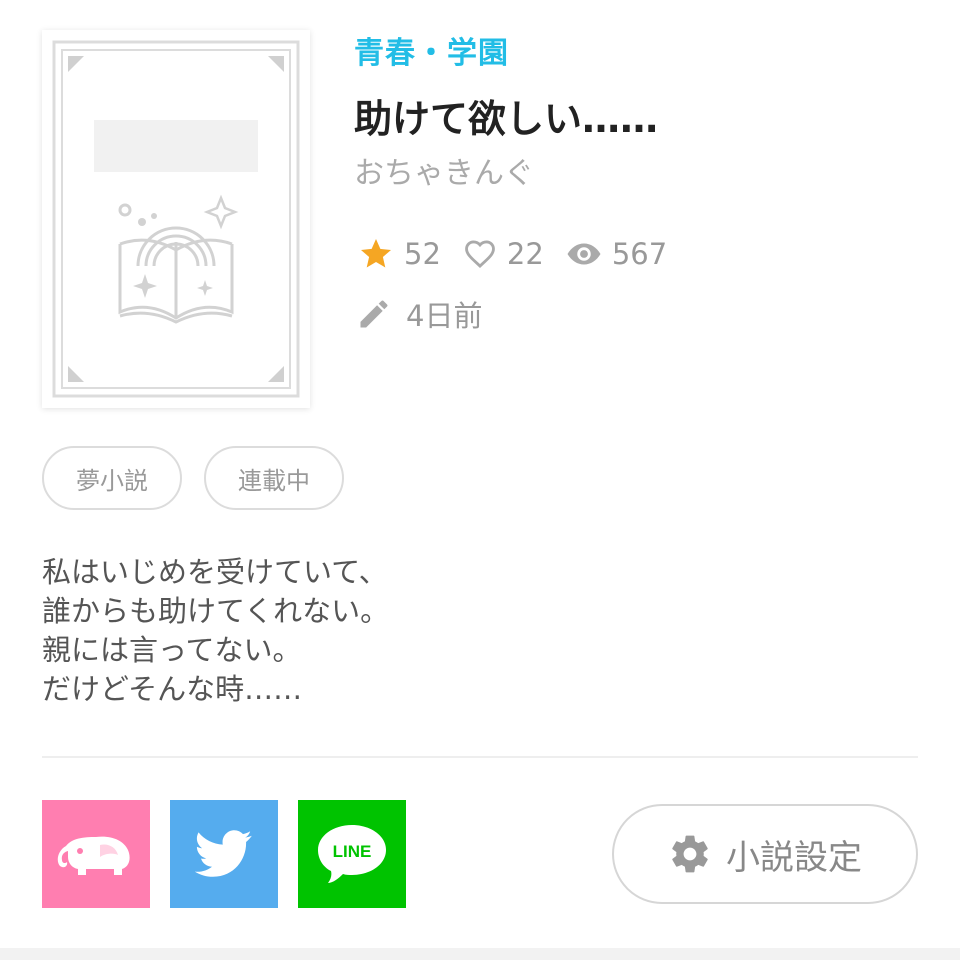 This screenshot has height=960, width=960. Describe the element at coordinates (374, 314) in the screenshot. I see `pencil-icon` at that location.